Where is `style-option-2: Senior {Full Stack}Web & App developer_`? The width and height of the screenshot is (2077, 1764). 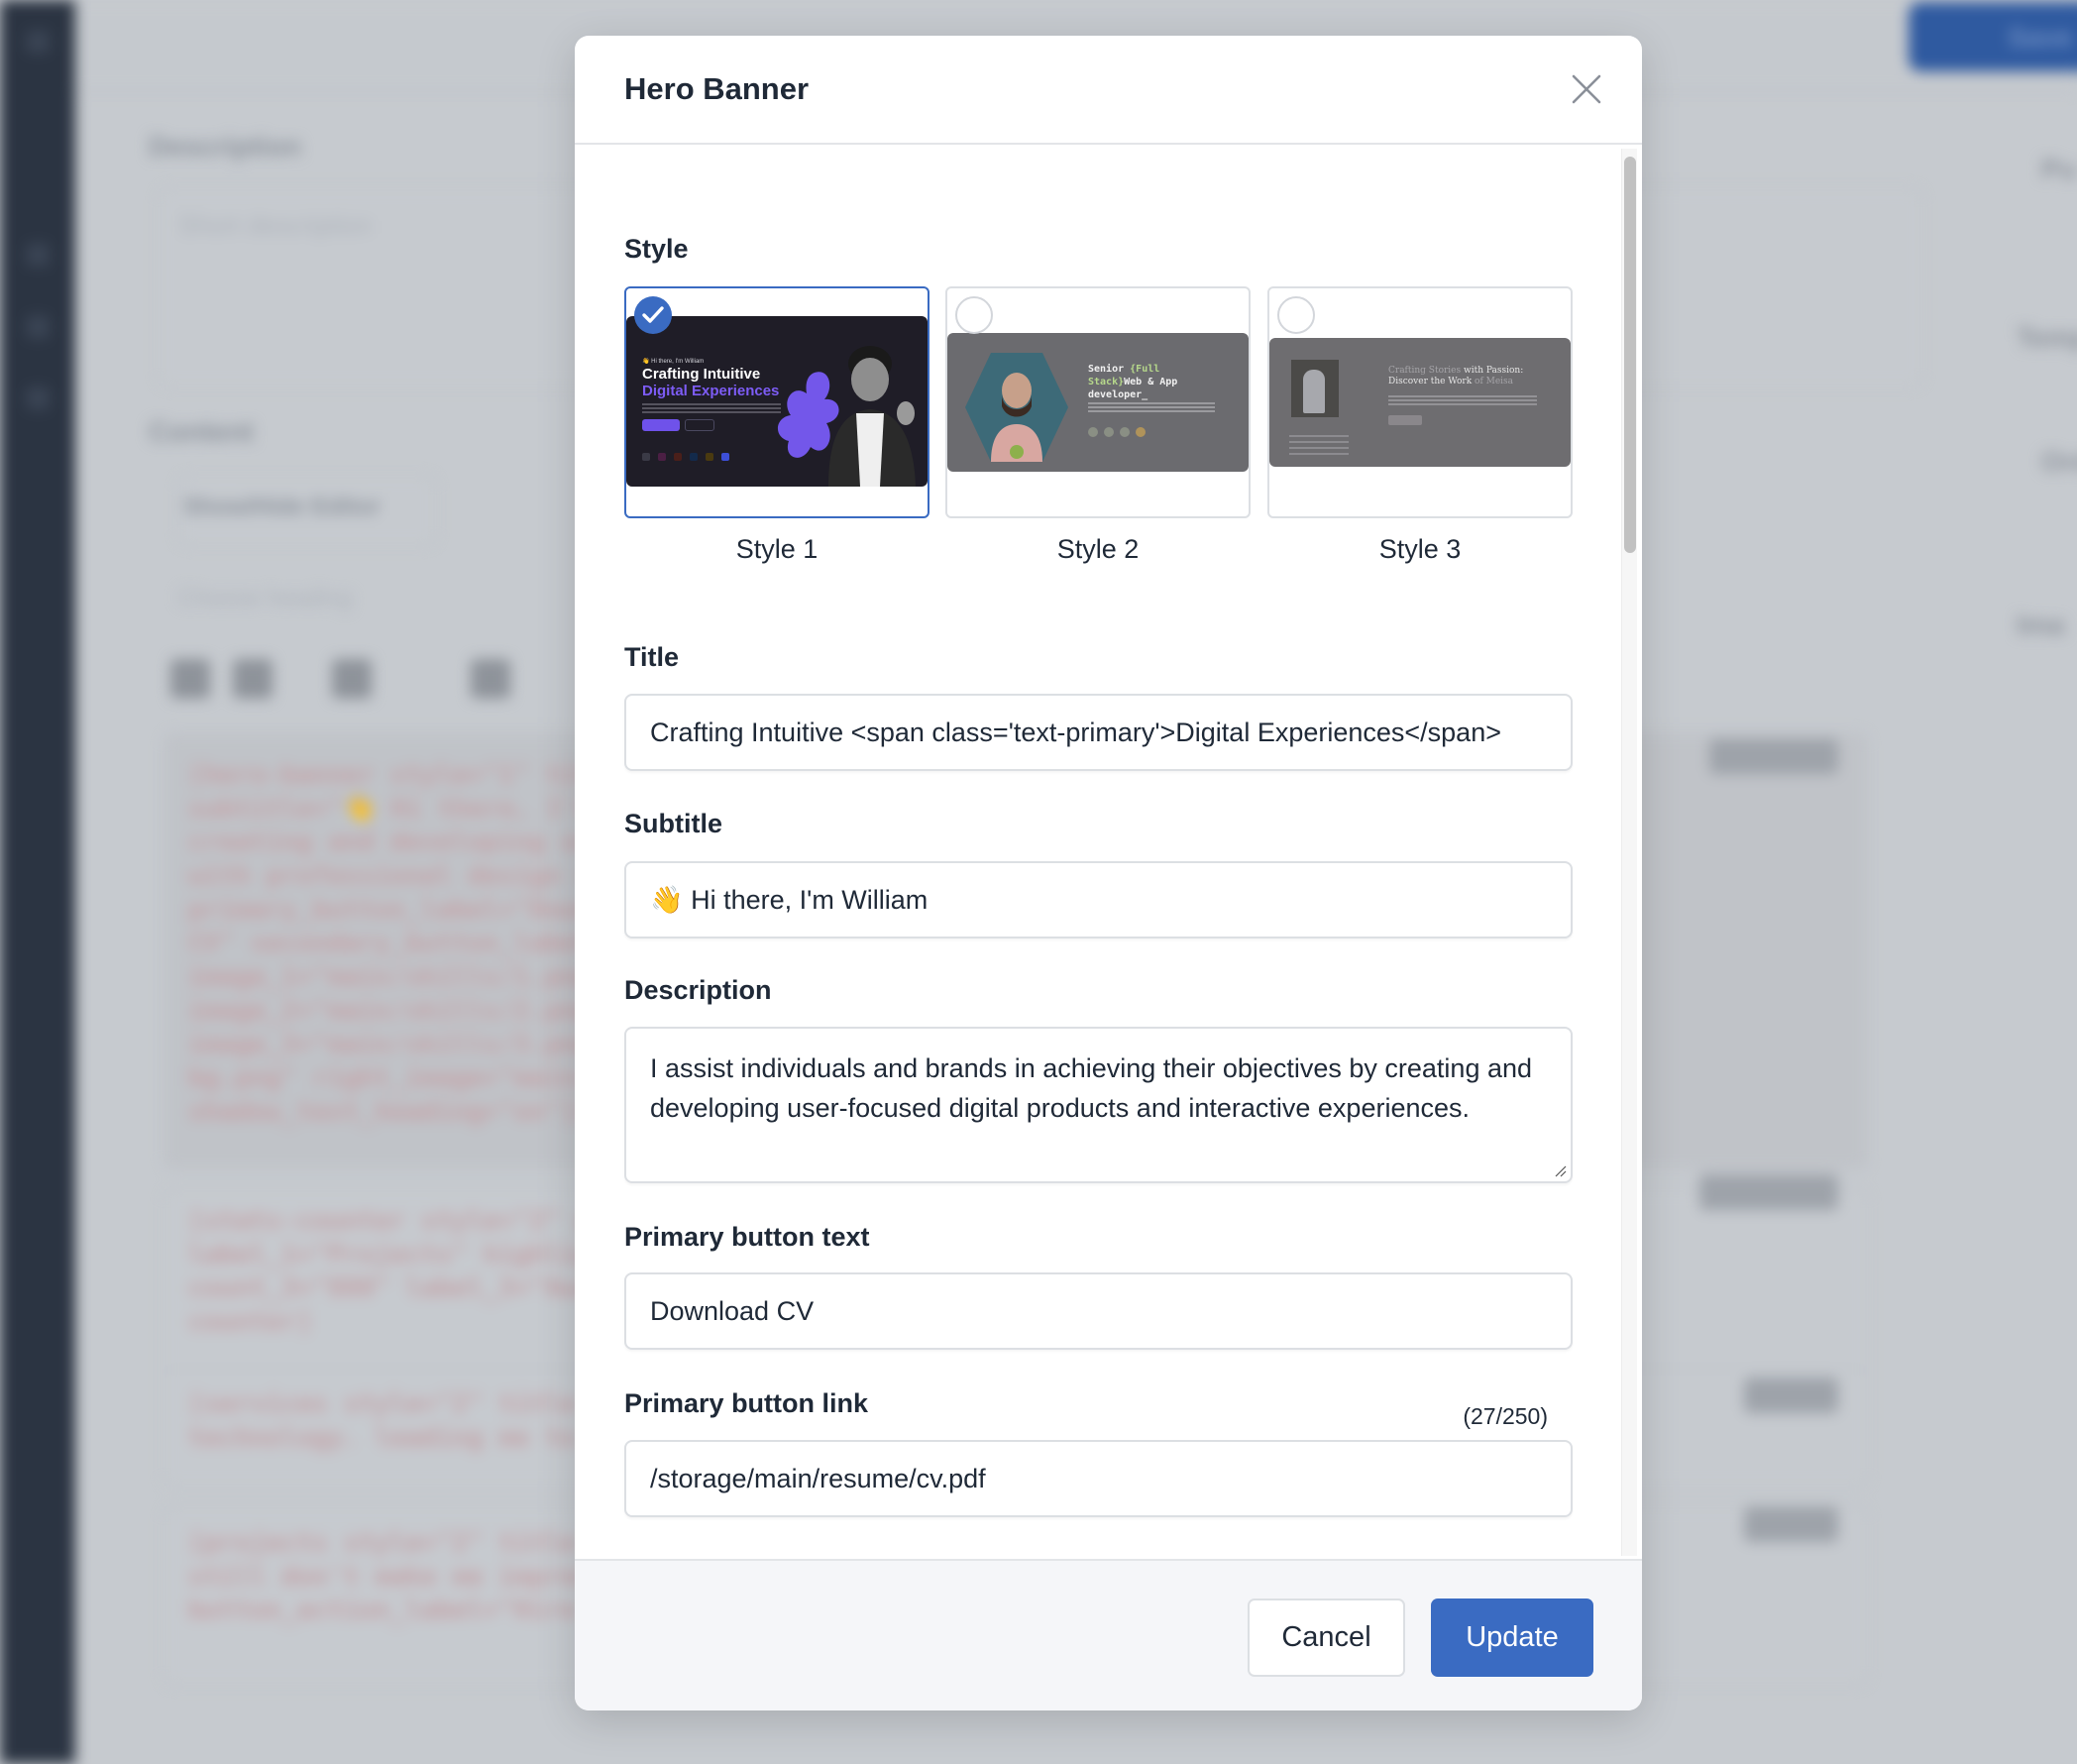
style-option-2: Senior {Full Stack}Web & App developer_ is located at coordinates (1098, 402).